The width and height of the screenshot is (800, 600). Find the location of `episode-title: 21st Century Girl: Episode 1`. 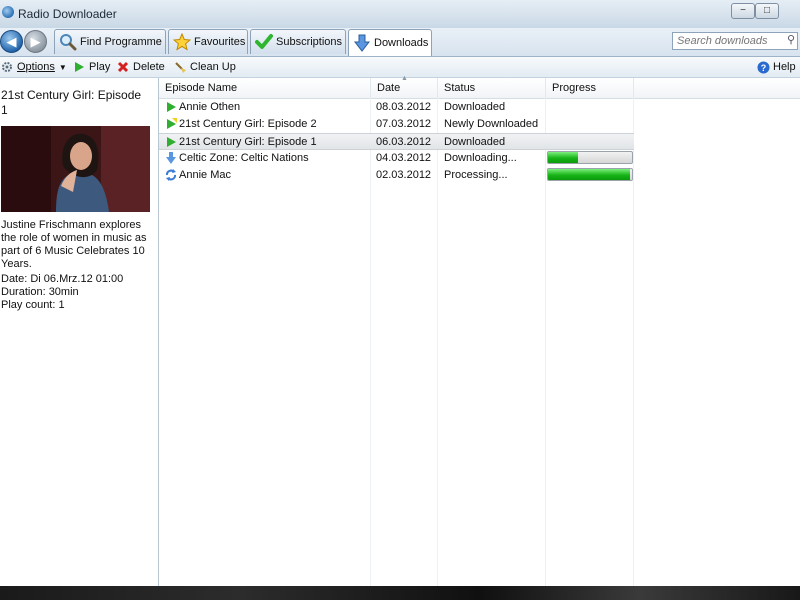

episode-title: 21st Century Girl: Episode 1 is located at coordinates (71, 102).